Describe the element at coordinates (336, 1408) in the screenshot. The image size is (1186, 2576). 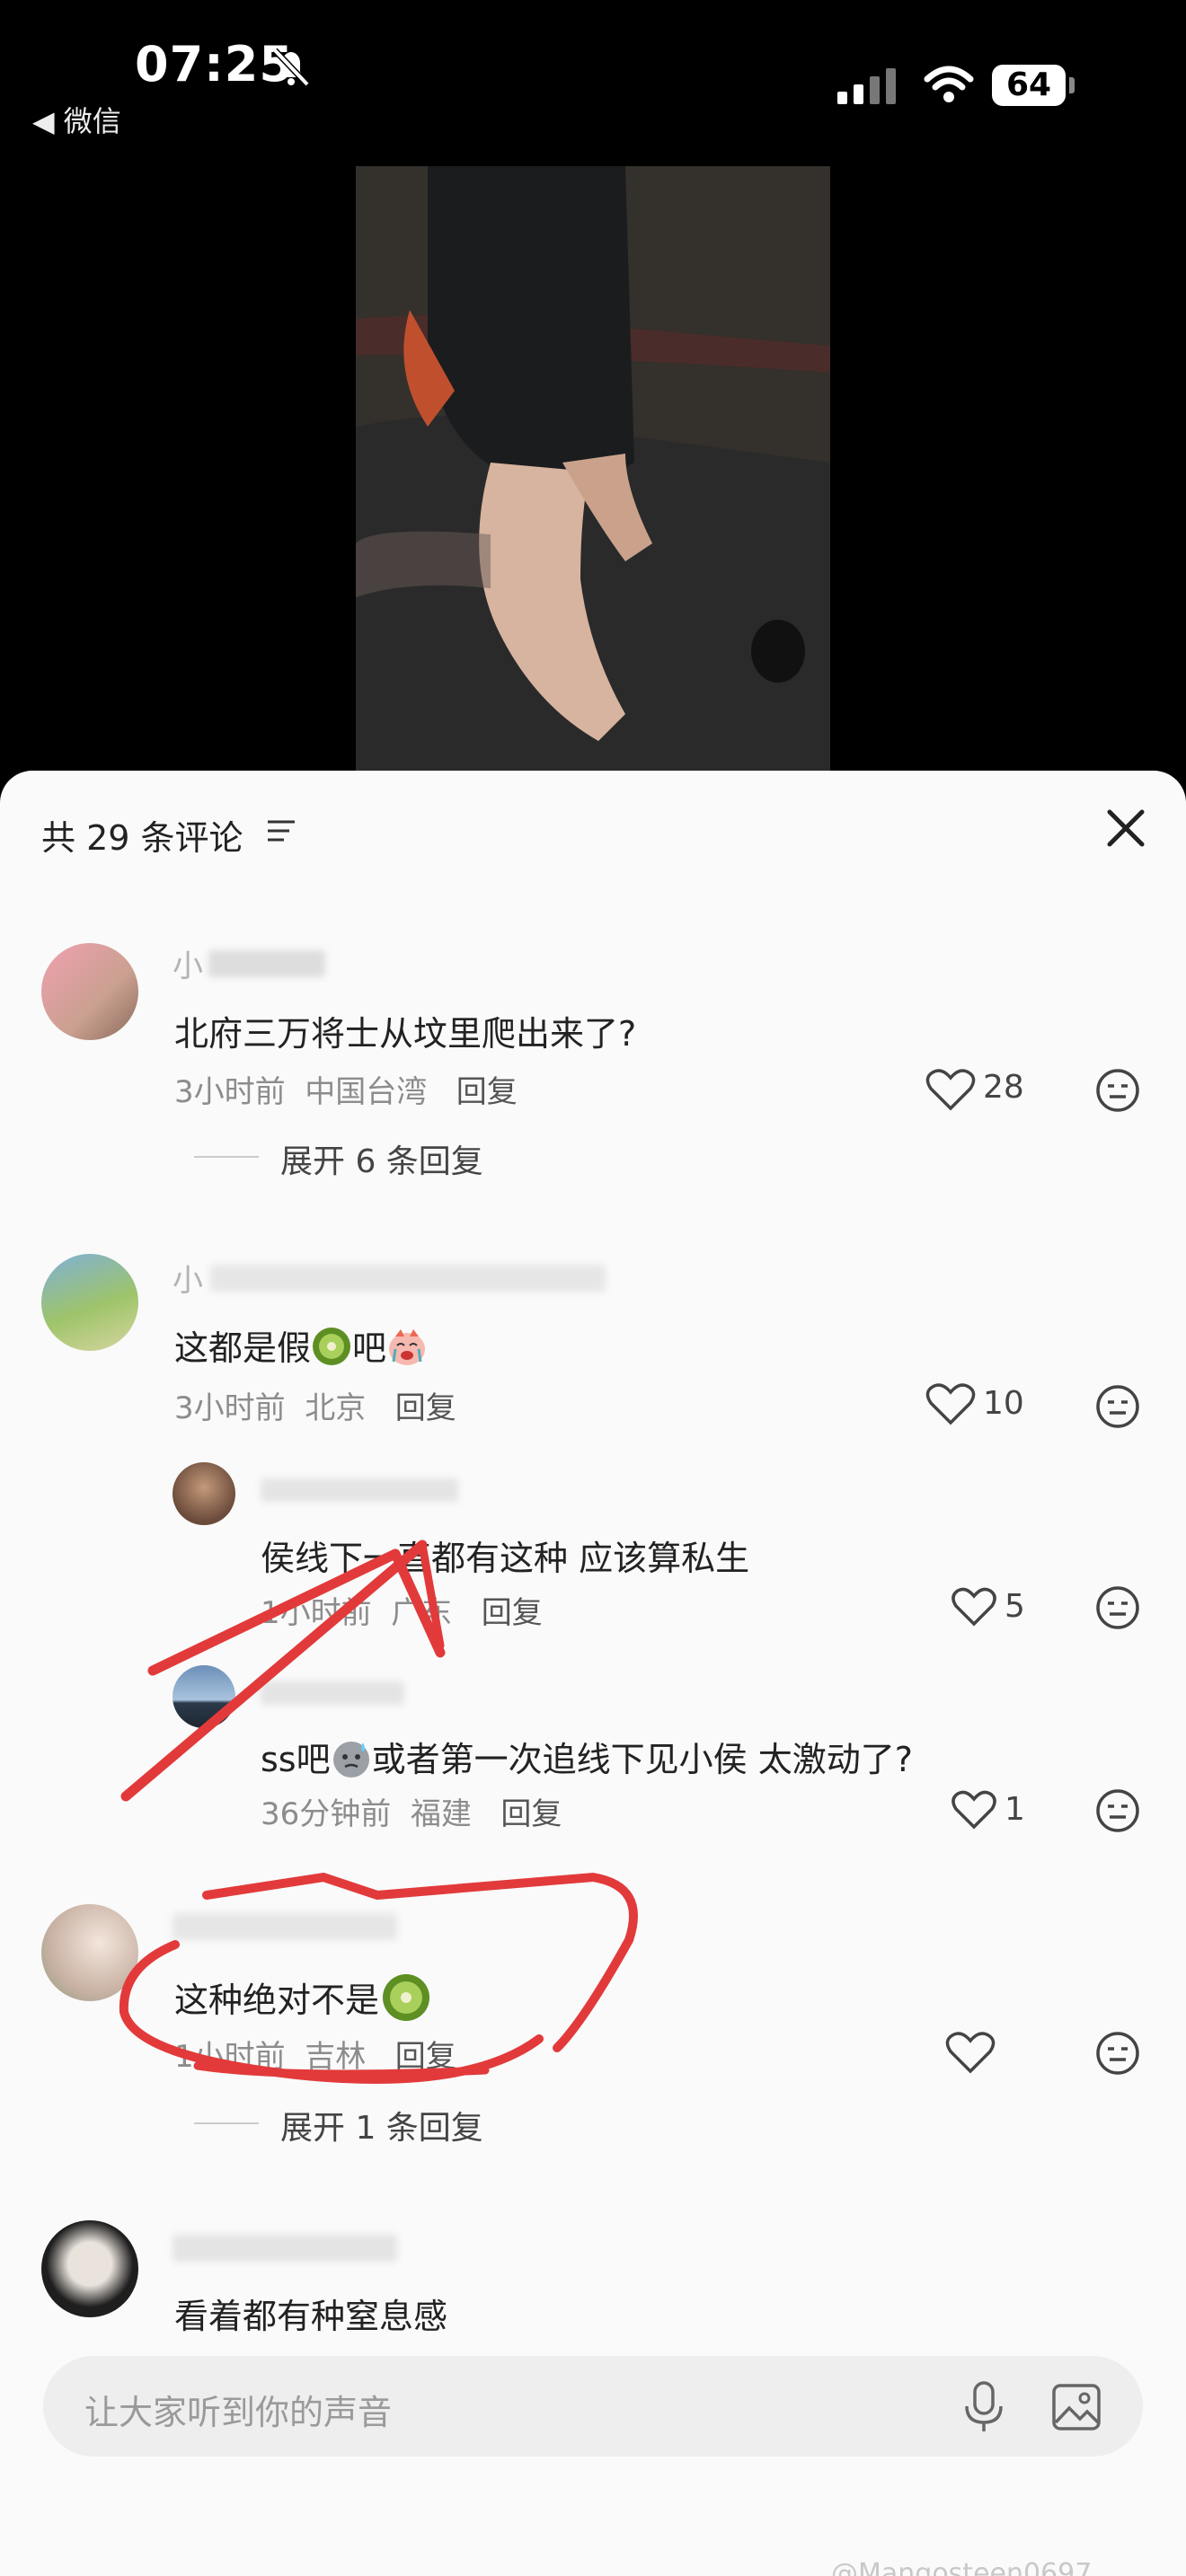
I see `comment-location: 北京` at that location.